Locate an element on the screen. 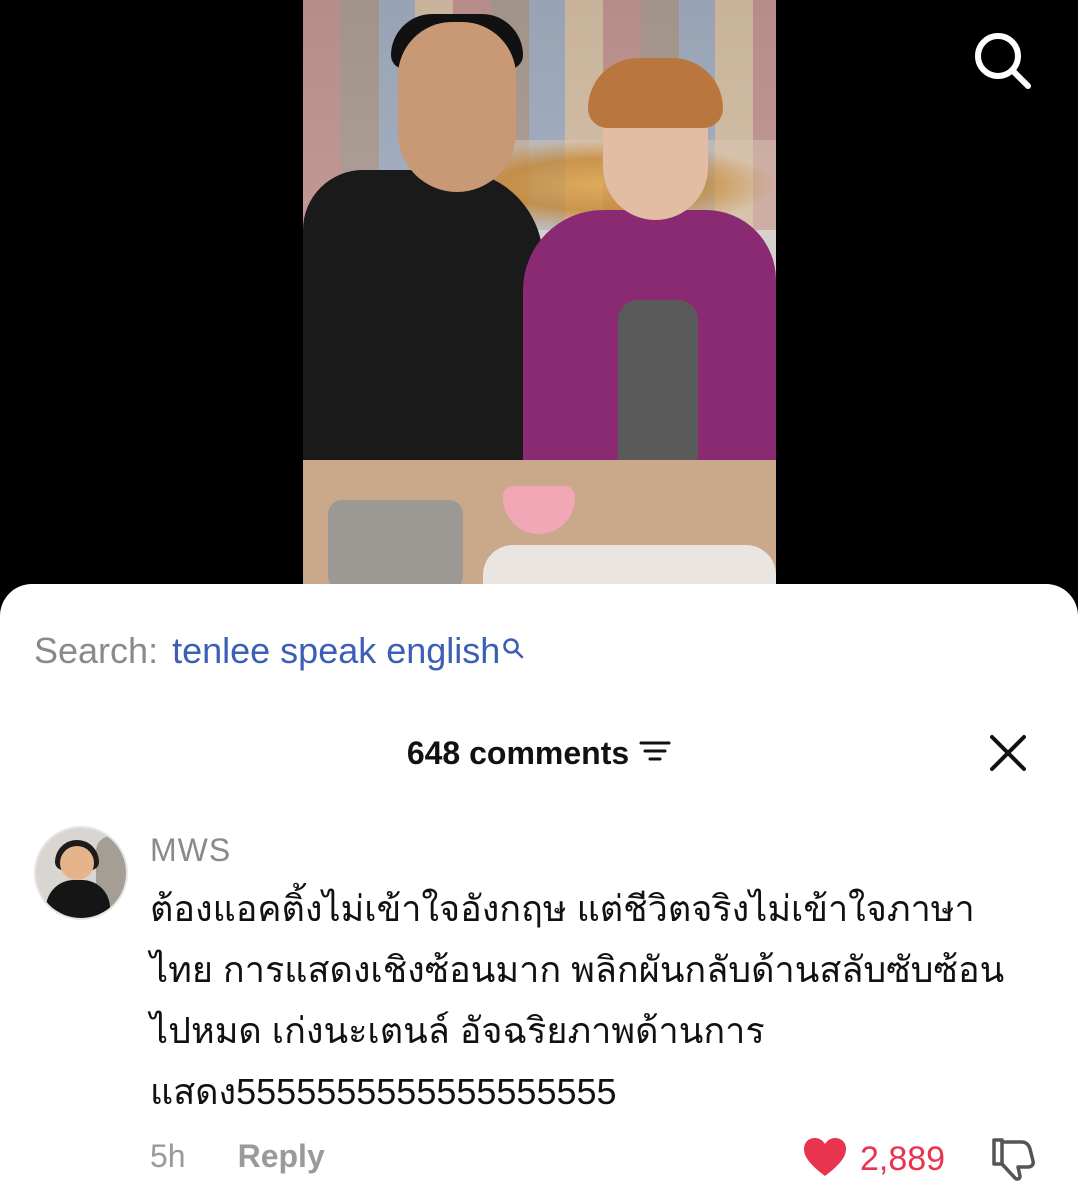  video-person-left is located at coordinates (423, 320).